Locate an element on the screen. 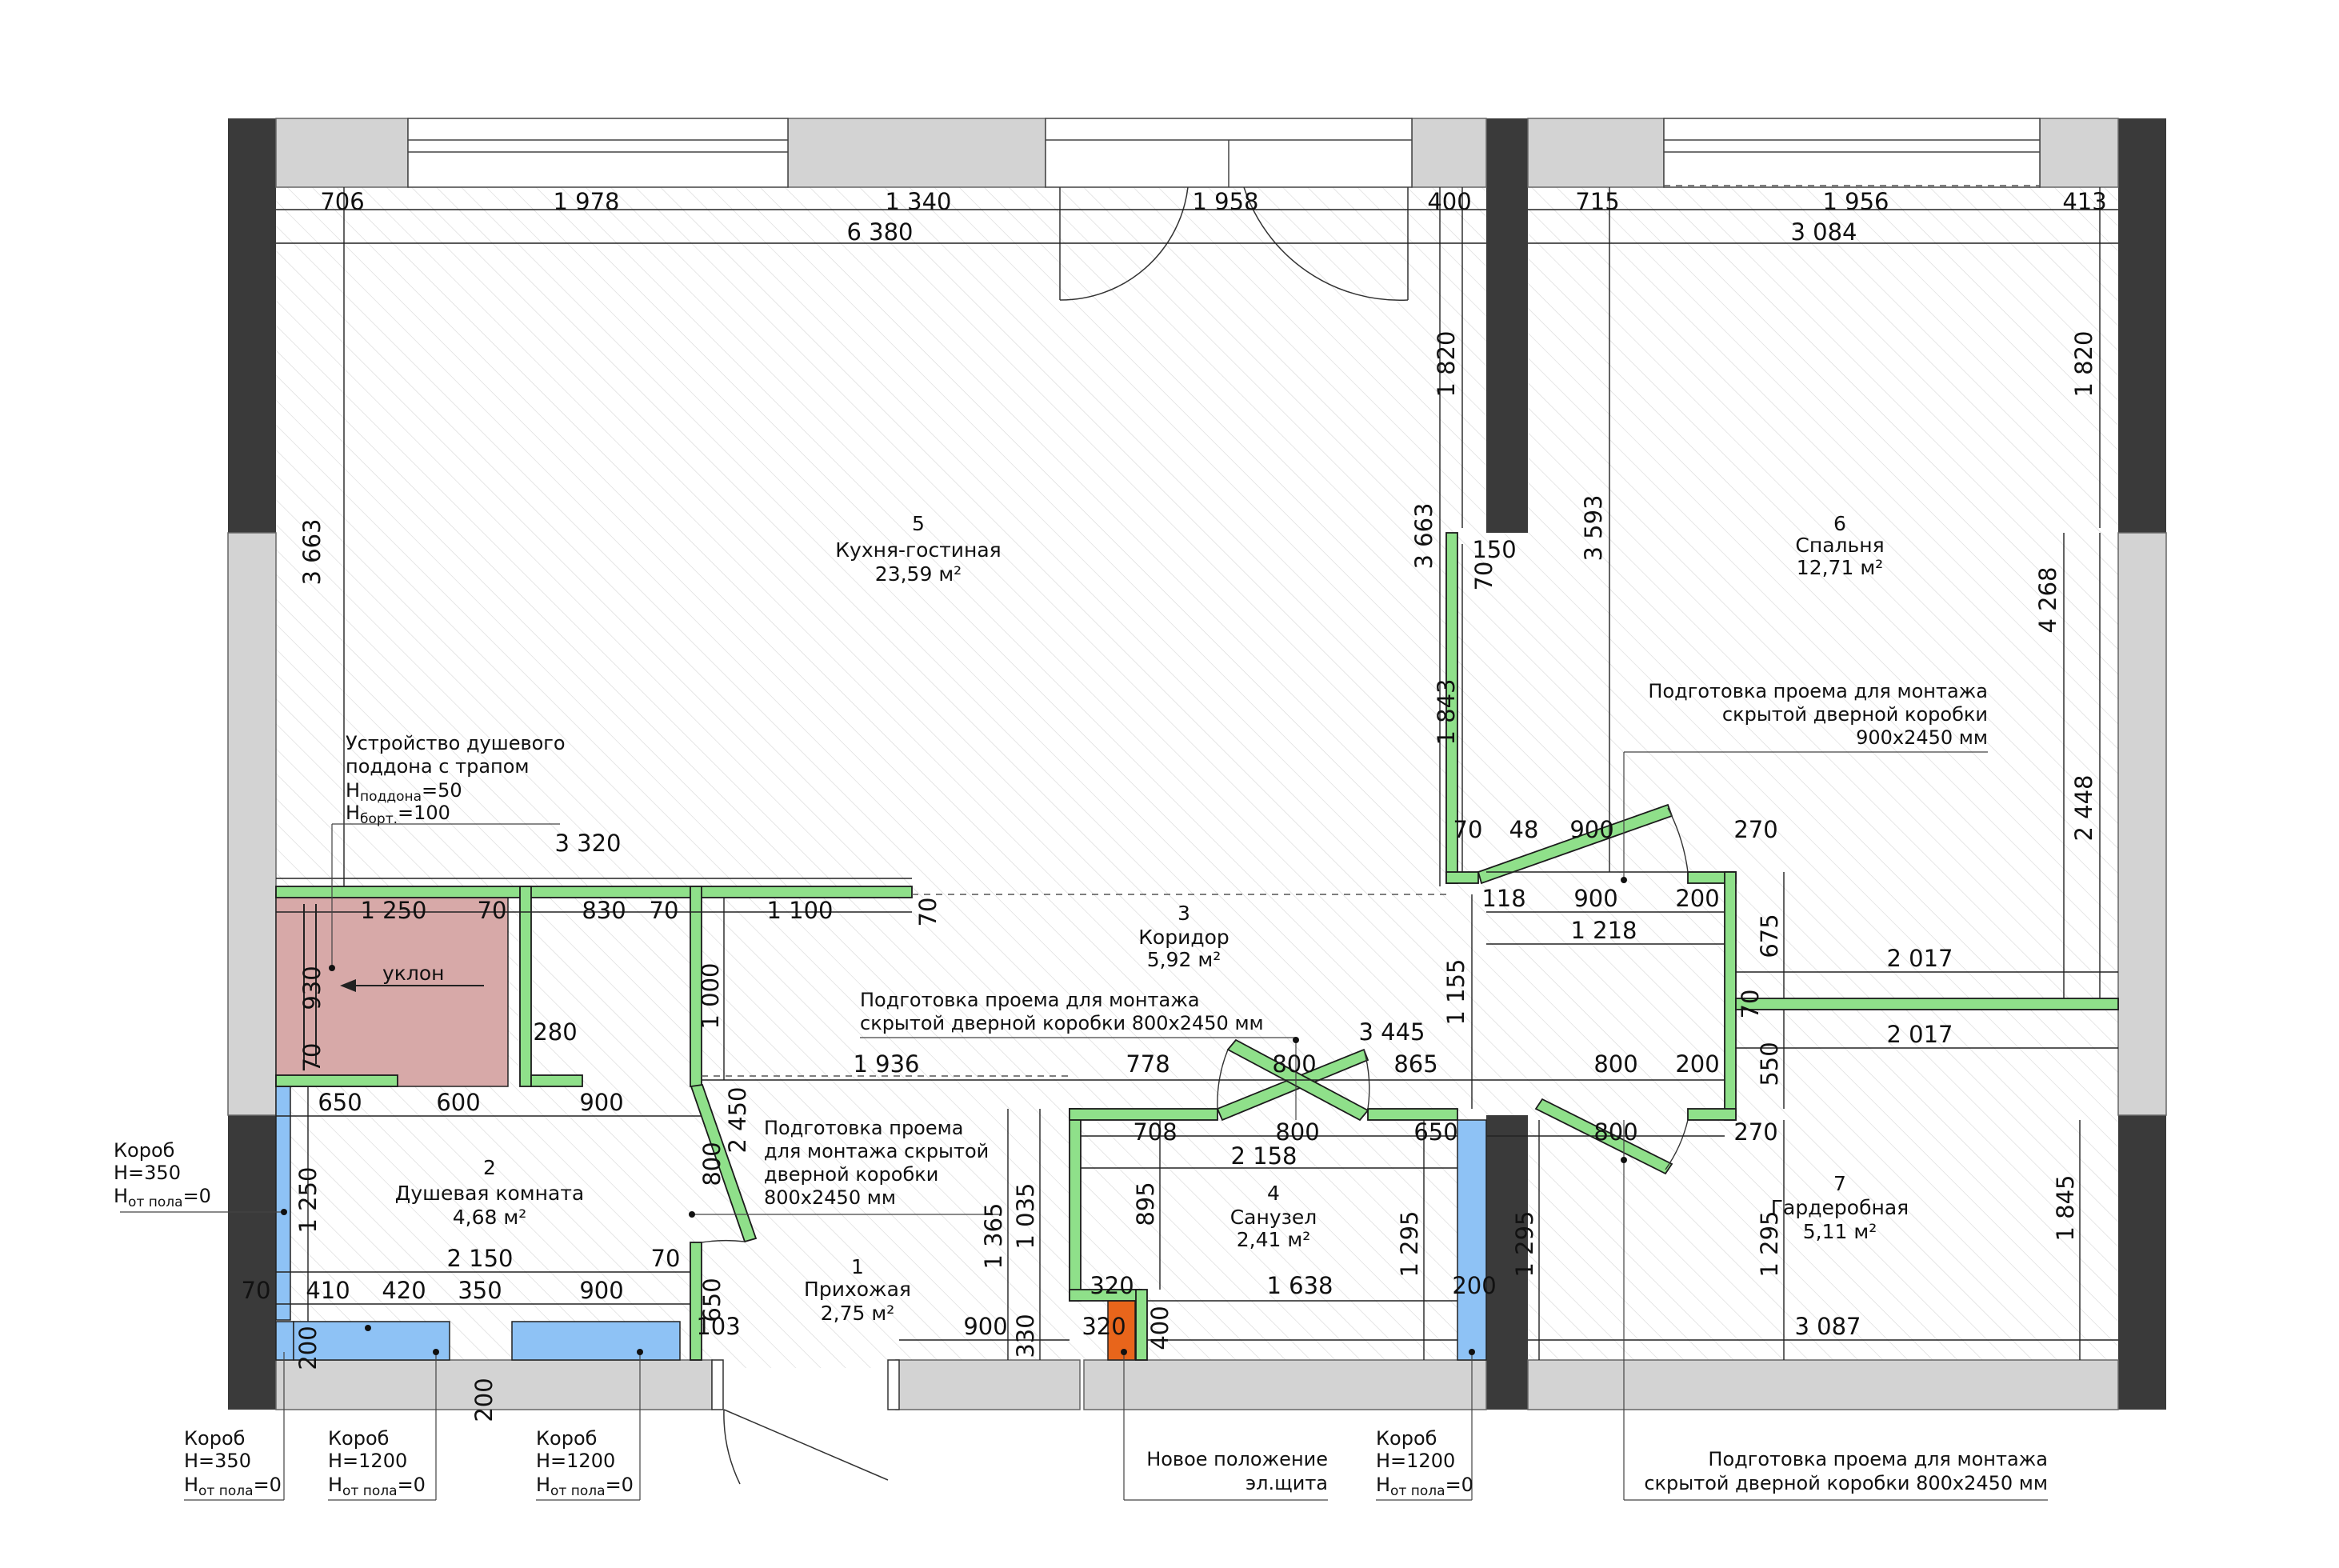 The image size is (2339, 1568). svg-text: 1 958 is located at coordinates (1225, 201).